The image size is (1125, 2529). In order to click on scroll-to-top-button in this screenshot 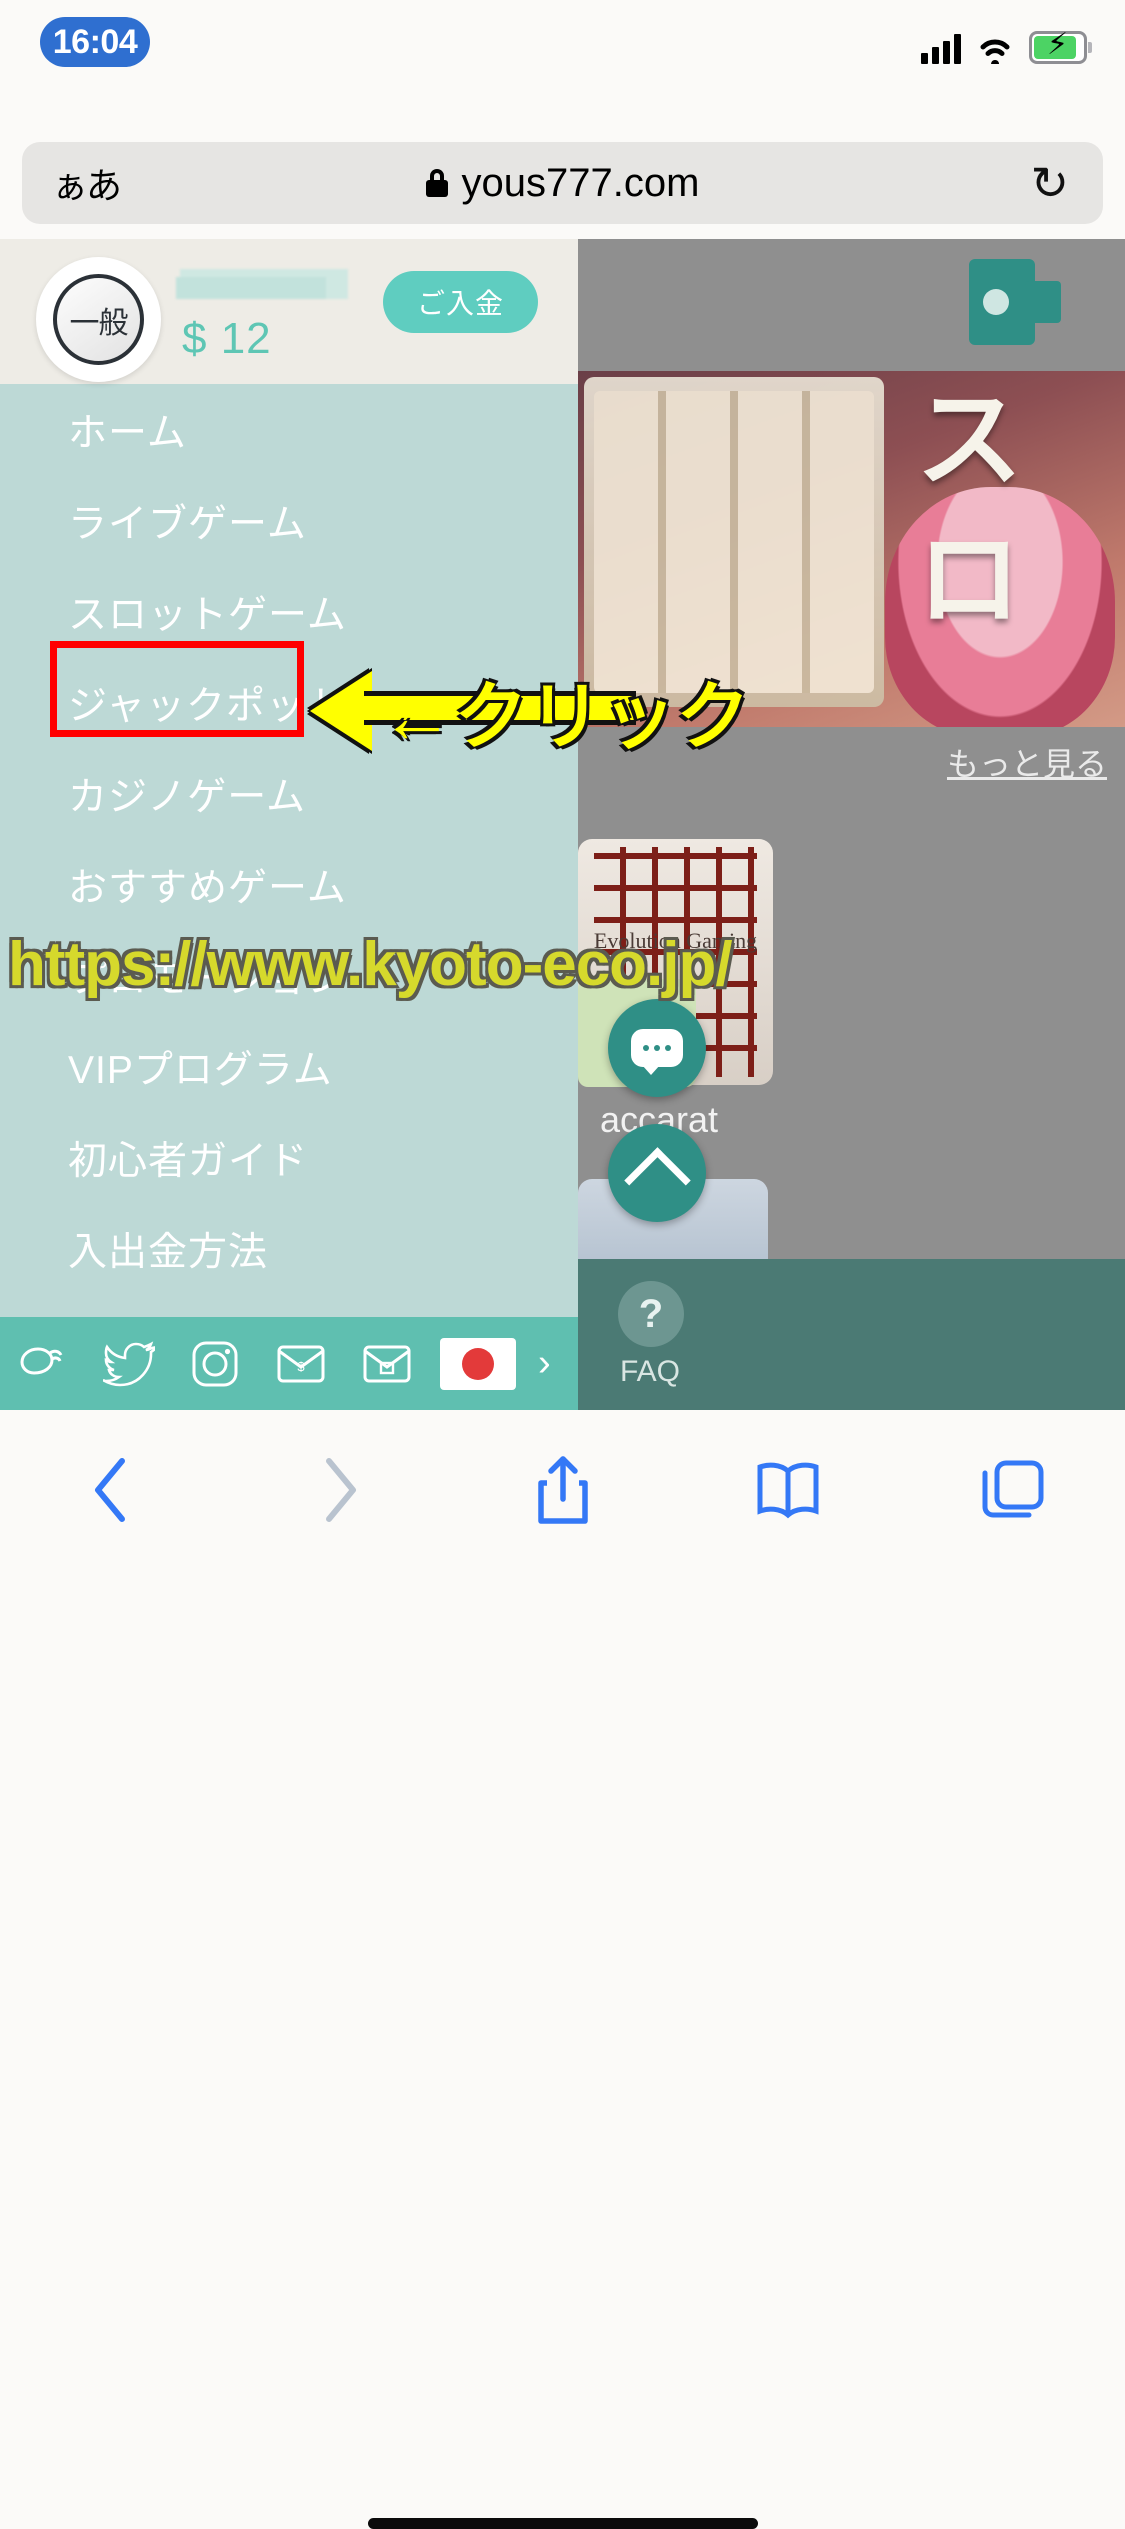, I will do `click(657, 1173)`.